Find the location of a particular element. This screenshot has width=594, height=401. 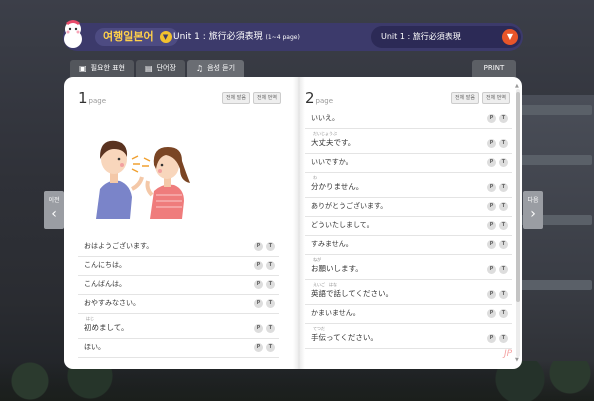

tab-vocabulary: ▤ 단어장 is located at coordinates (160, 68).